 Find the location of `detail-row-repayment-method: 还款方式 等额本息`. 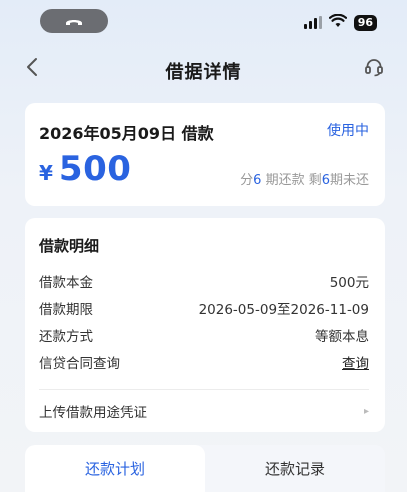

detail-row-repayment-method: 还款方式 等额本息 is located at coordinates (204, 335).